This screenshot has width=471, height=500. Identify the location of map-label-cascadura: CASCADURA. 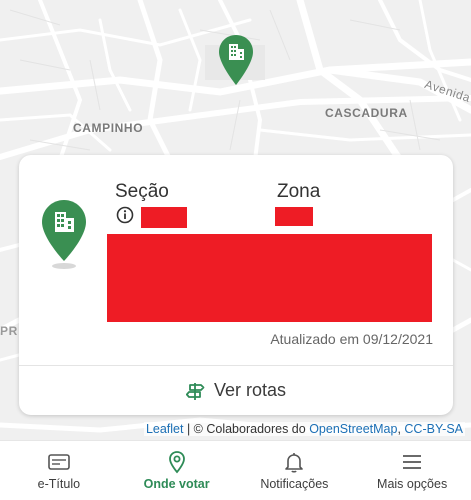
(366, 113).